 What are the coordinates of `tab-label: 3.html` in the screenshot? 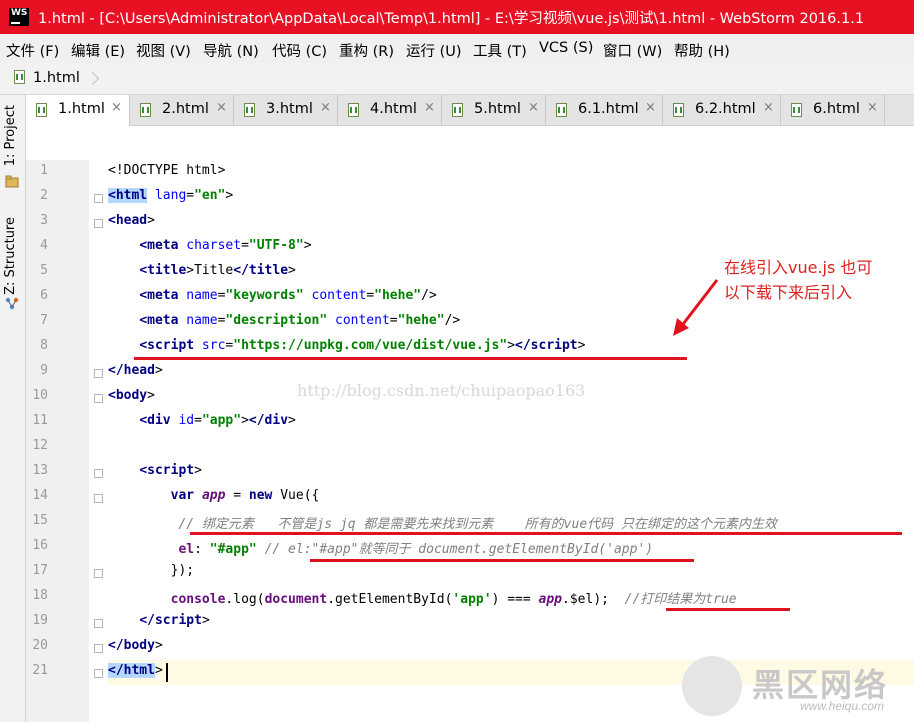 It's located at (289, 109).